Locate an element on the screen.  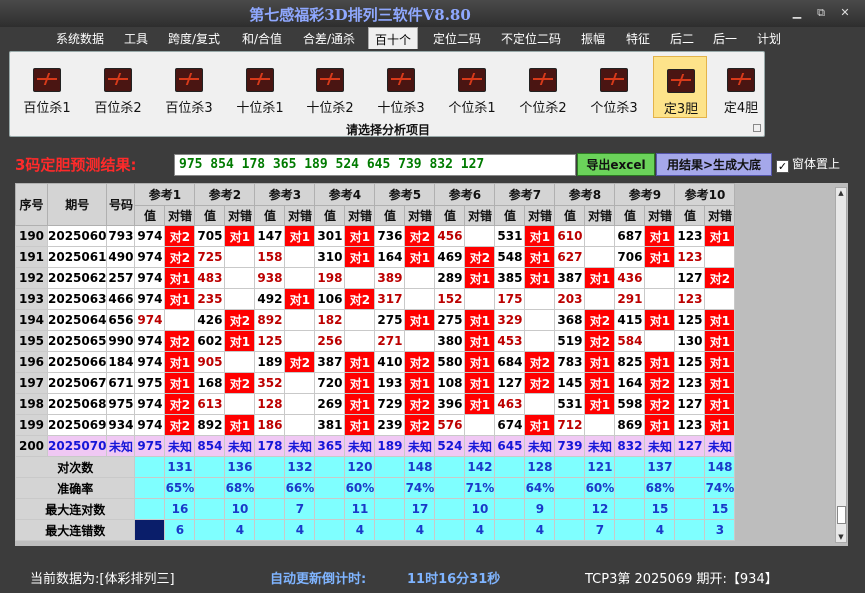
ribbon-button: 十位杀2 is located at coordinates (330, 87).